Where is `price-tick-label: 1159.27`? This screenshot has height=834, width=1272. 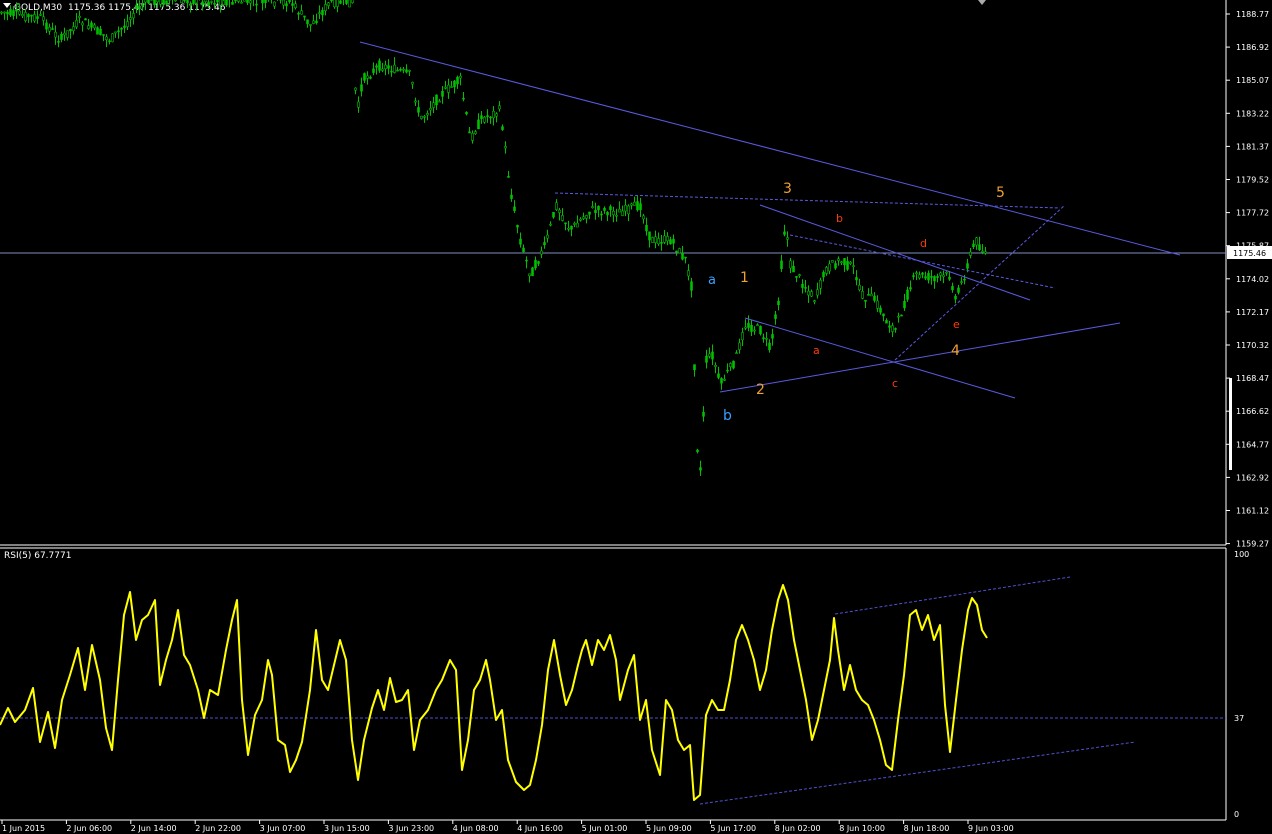
price-tick-label: 1159.27 is located at coordinates (1252, 544).